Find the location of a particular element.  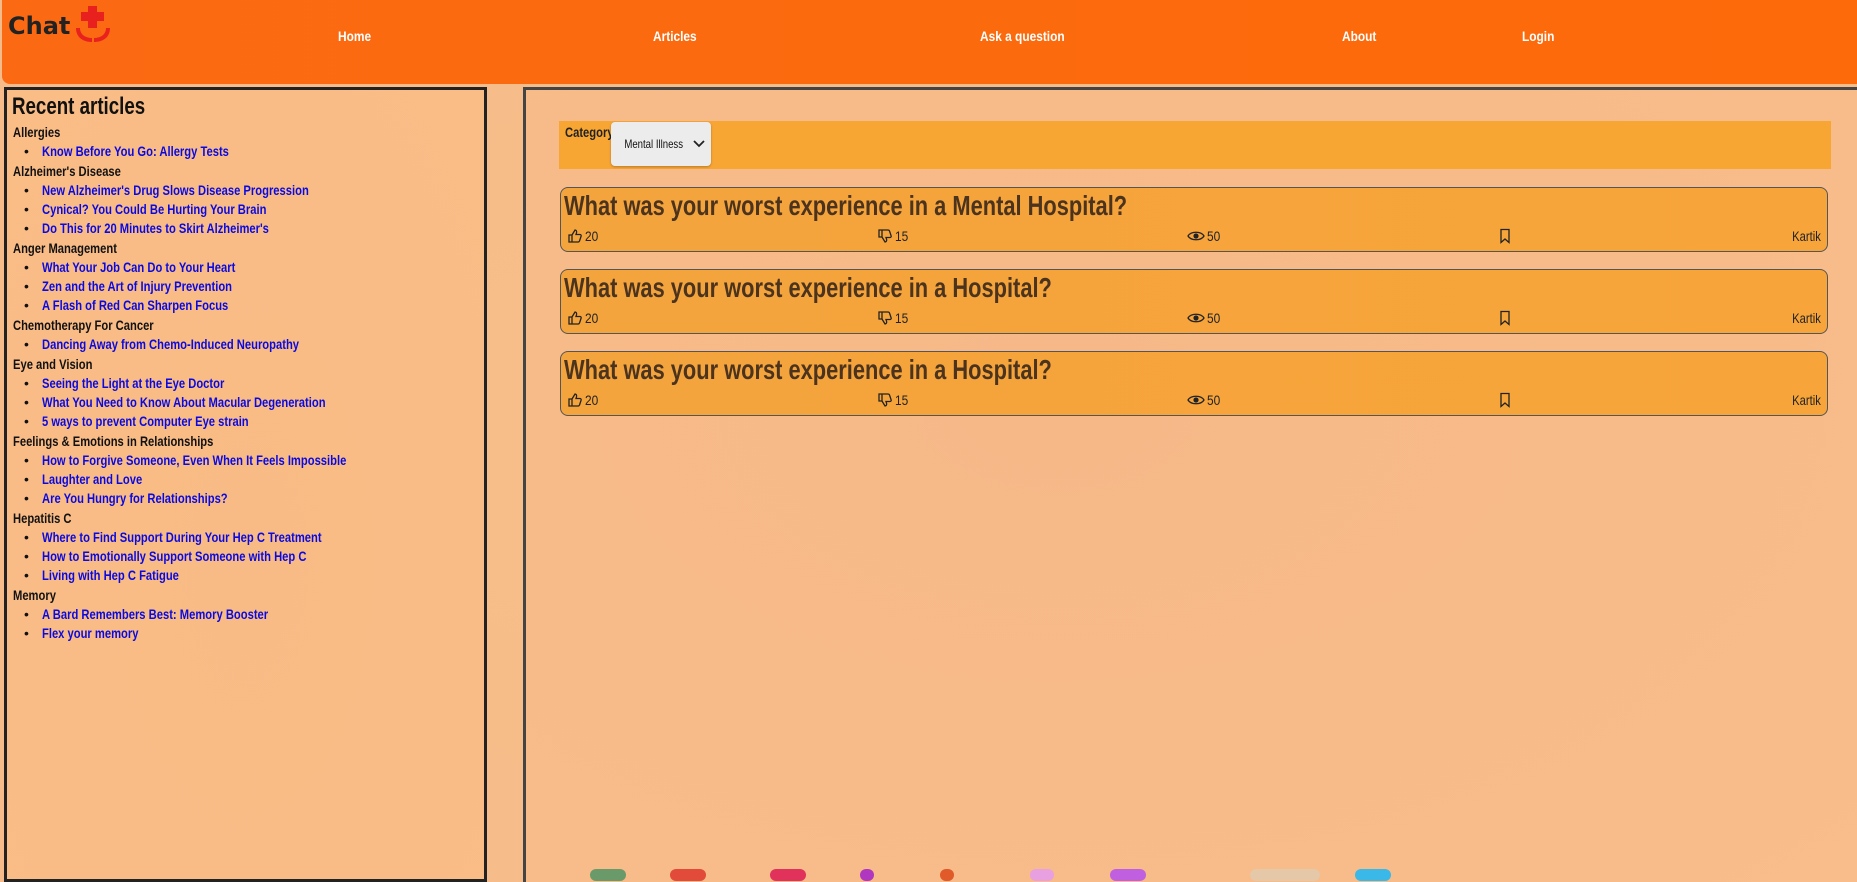

site-logo: Chat is located at coordinates (61, 28).